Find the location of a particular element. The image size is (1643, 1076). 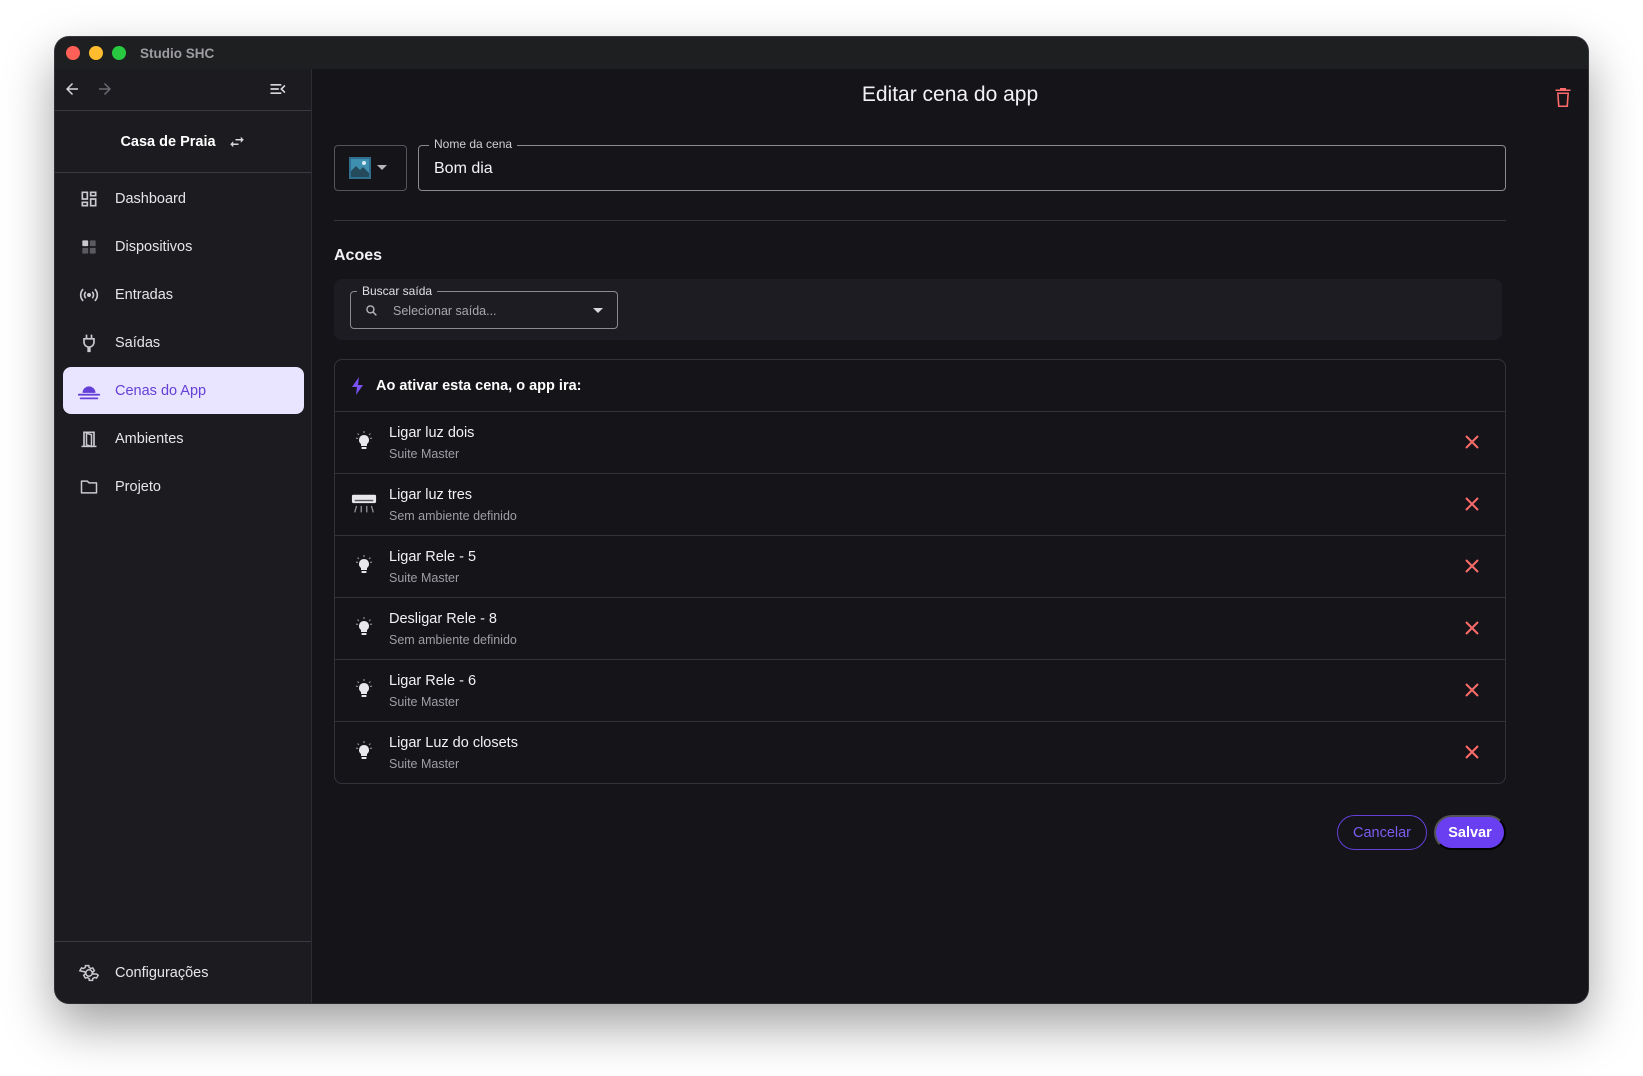

scene-image-icon is located at coordinates (360, 168).